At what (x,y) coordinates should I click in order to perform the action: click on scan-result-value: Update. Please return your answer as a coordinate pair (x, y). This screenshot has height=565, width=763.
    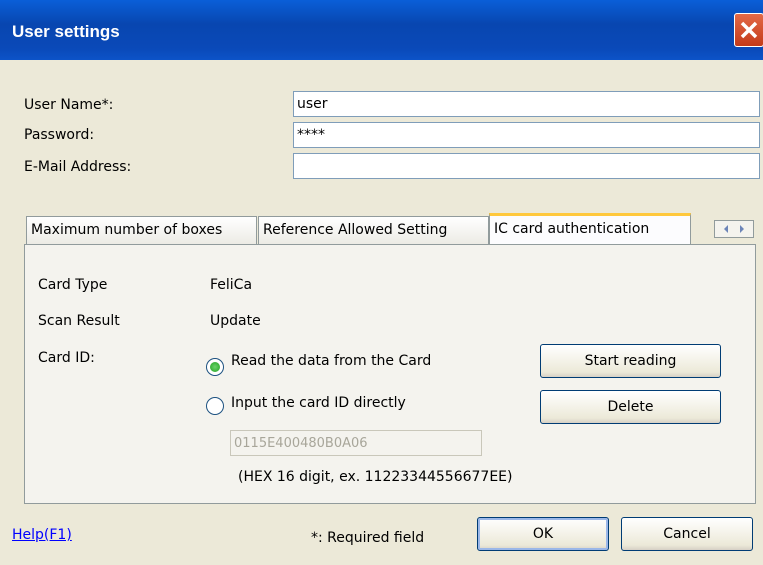
    Looking at the image, I should click on (235, 321).